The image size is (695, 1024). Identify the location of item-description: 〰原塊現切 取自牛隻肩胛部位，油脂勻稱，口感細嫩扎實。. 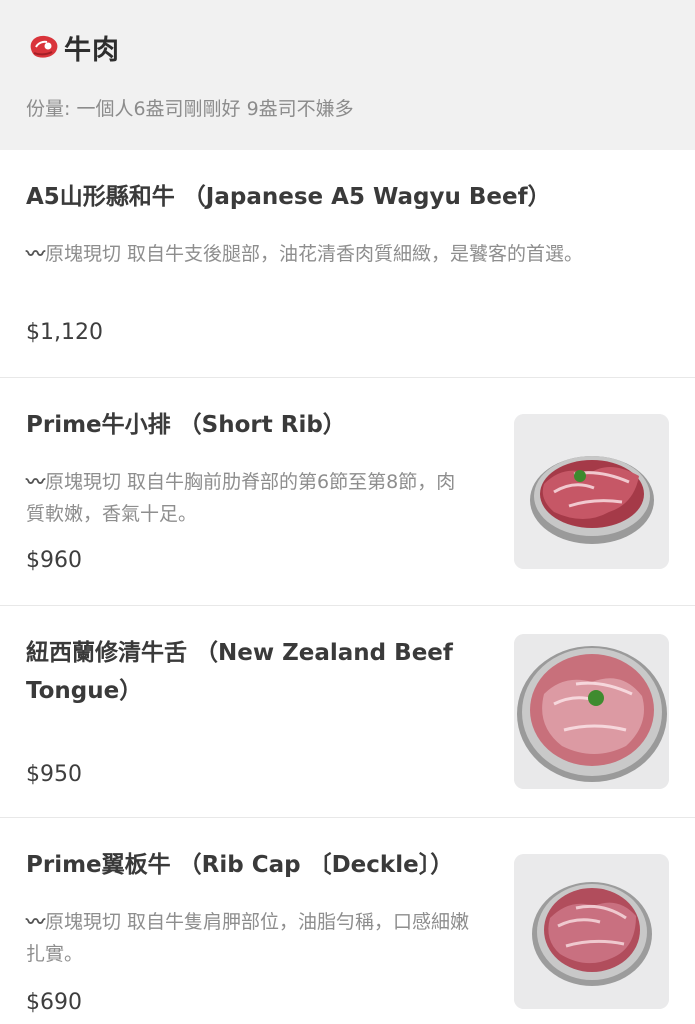
(251, 938).